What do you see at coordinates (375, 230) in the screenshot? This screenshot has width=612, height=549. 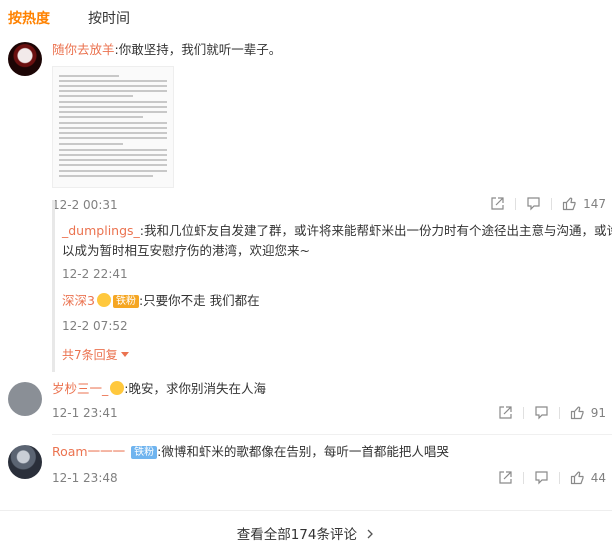 I see `reply-text: :我和几位虾友自发建了群，或许将来能帮虾米出一份力时有个途径出主意与沟通，或许可` at bounding box center [375, 230].